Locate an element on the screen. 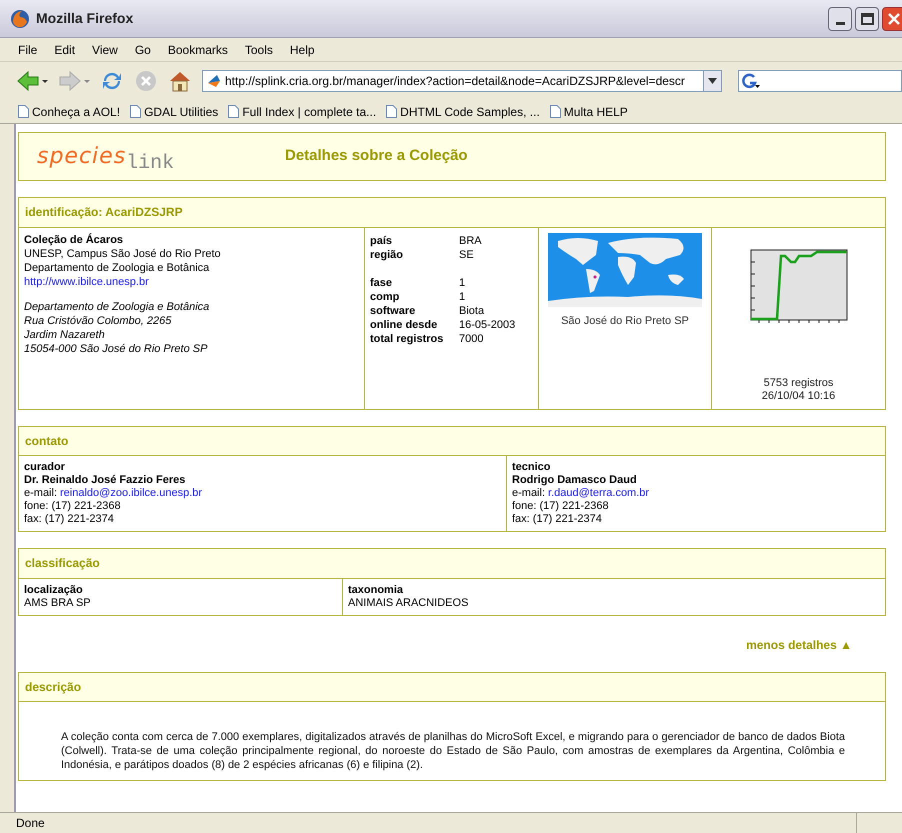 The image size is (902, 833). menu-item: View is located at coordinates (105, 49).